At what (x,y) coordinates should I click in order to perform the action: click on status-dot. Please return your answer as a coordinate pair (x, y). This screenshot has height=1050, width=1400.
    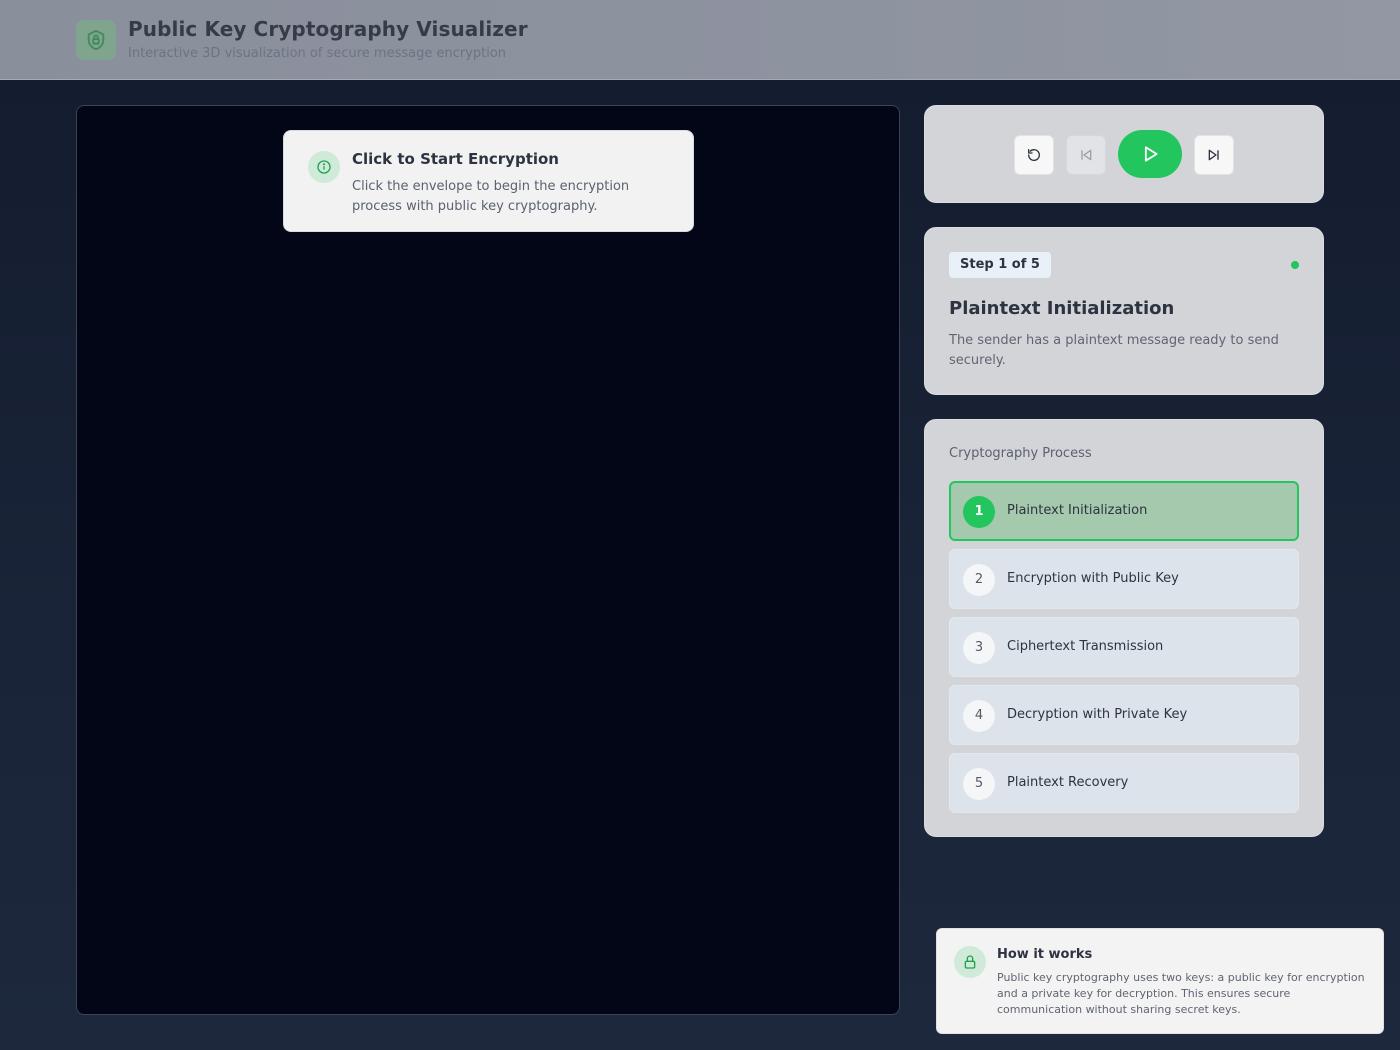
    Looking at the image, I should click on (1295, 265).